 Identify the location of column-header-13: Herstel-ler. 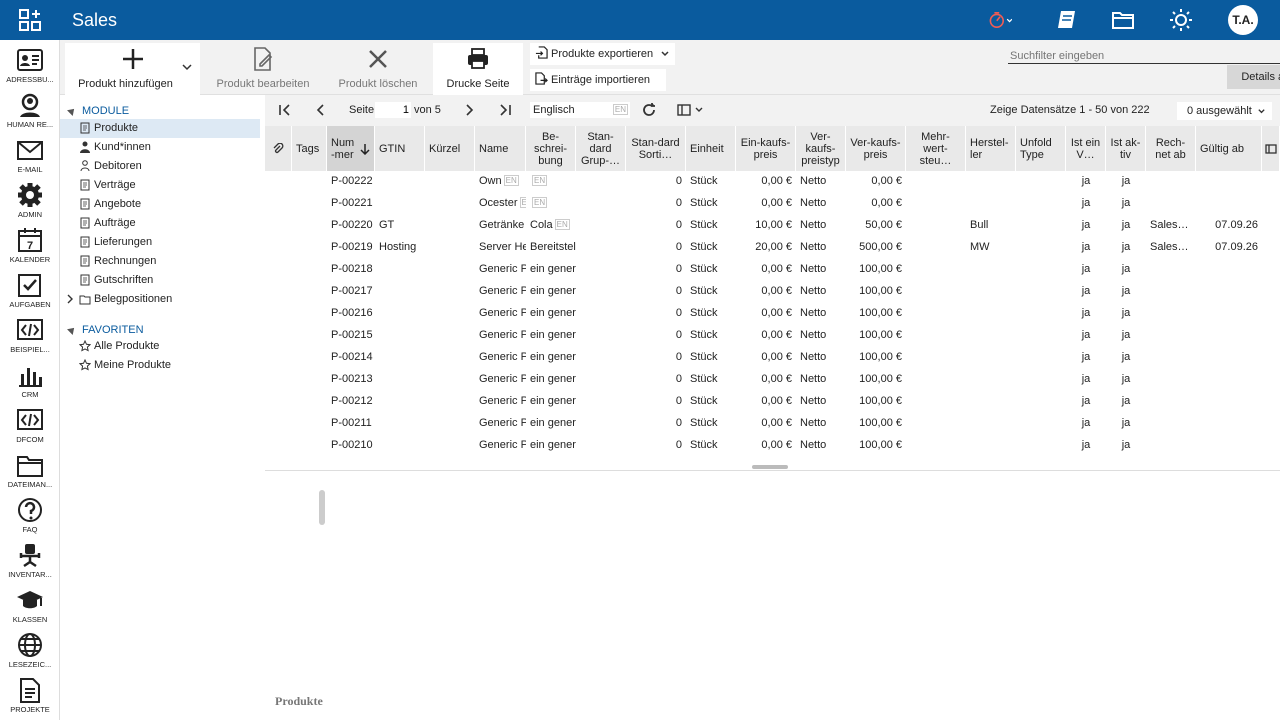
(991, 148).